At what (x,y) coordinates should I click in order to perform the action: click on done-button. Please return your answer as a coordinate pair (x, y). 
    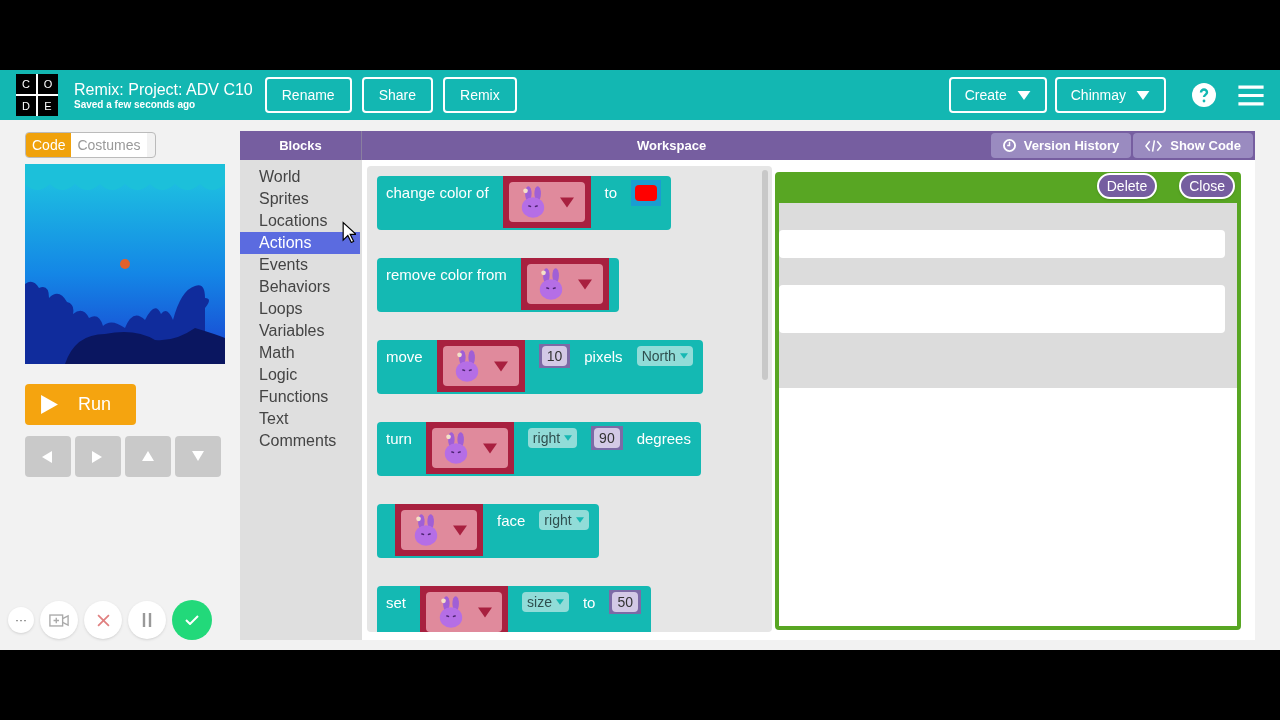
    Looking at the image, I should click on (192, 620).